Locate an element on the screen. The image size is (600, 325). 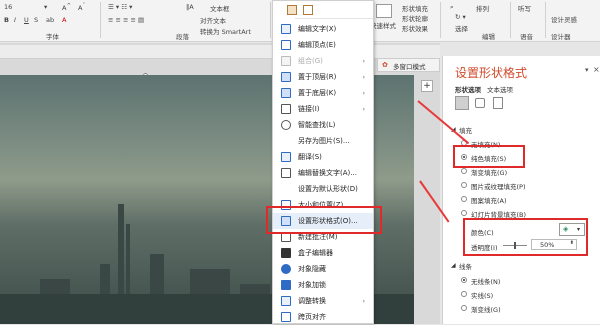
gear-icon: ✿ is located at coordinates (385, 65).